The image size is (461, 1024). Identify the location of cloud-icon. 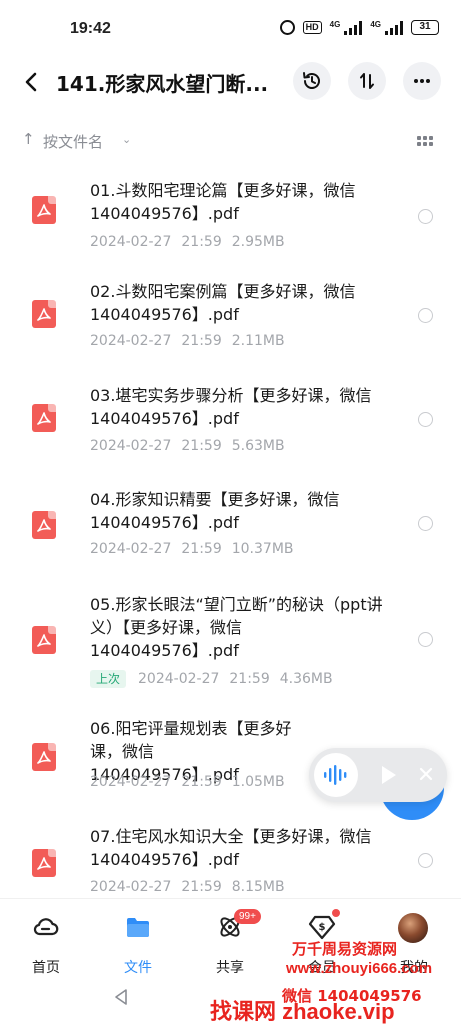
(46, 927).